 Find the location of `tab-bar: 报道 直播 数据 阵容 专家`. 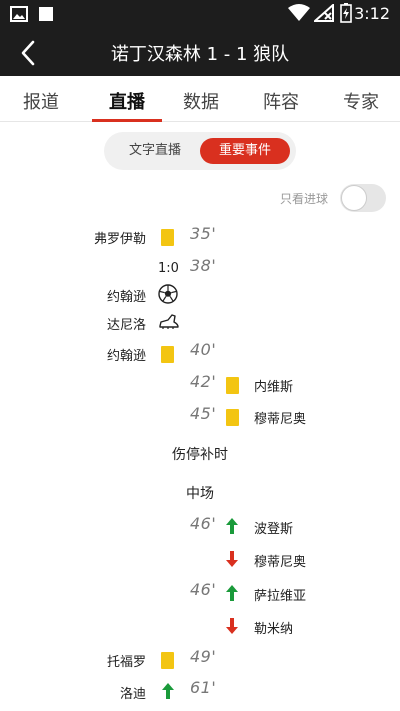

tab-bar: 报道 直播 数据 阵容 专家 is located at coordinates (200, 99).